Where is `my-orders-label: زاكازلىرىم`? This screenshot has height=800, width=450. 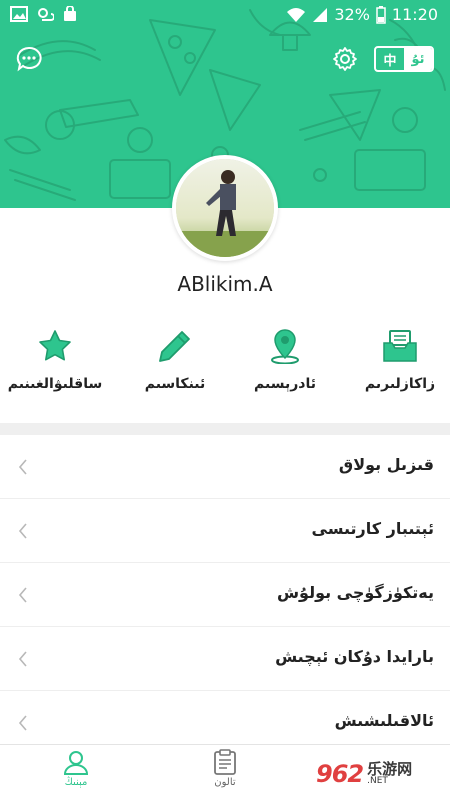
my-orders-label: زاكازلىرىم is located at coordinates (400, 384).